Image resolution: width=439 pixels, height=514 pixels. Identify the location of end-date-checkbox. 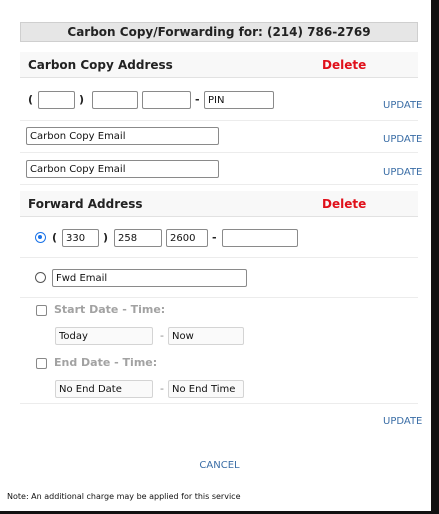
(41, 363).